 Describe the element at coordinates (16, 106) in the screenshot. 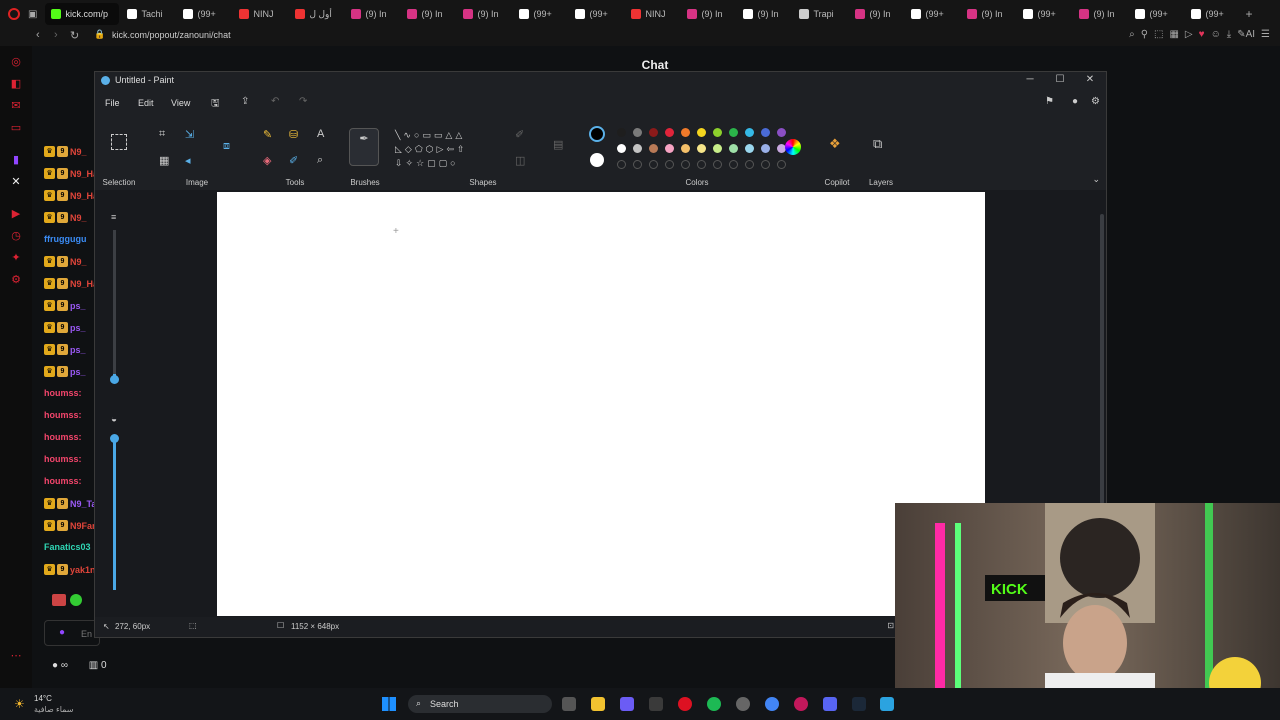

I see `sidebar-chat-icon: ✉` at that location.